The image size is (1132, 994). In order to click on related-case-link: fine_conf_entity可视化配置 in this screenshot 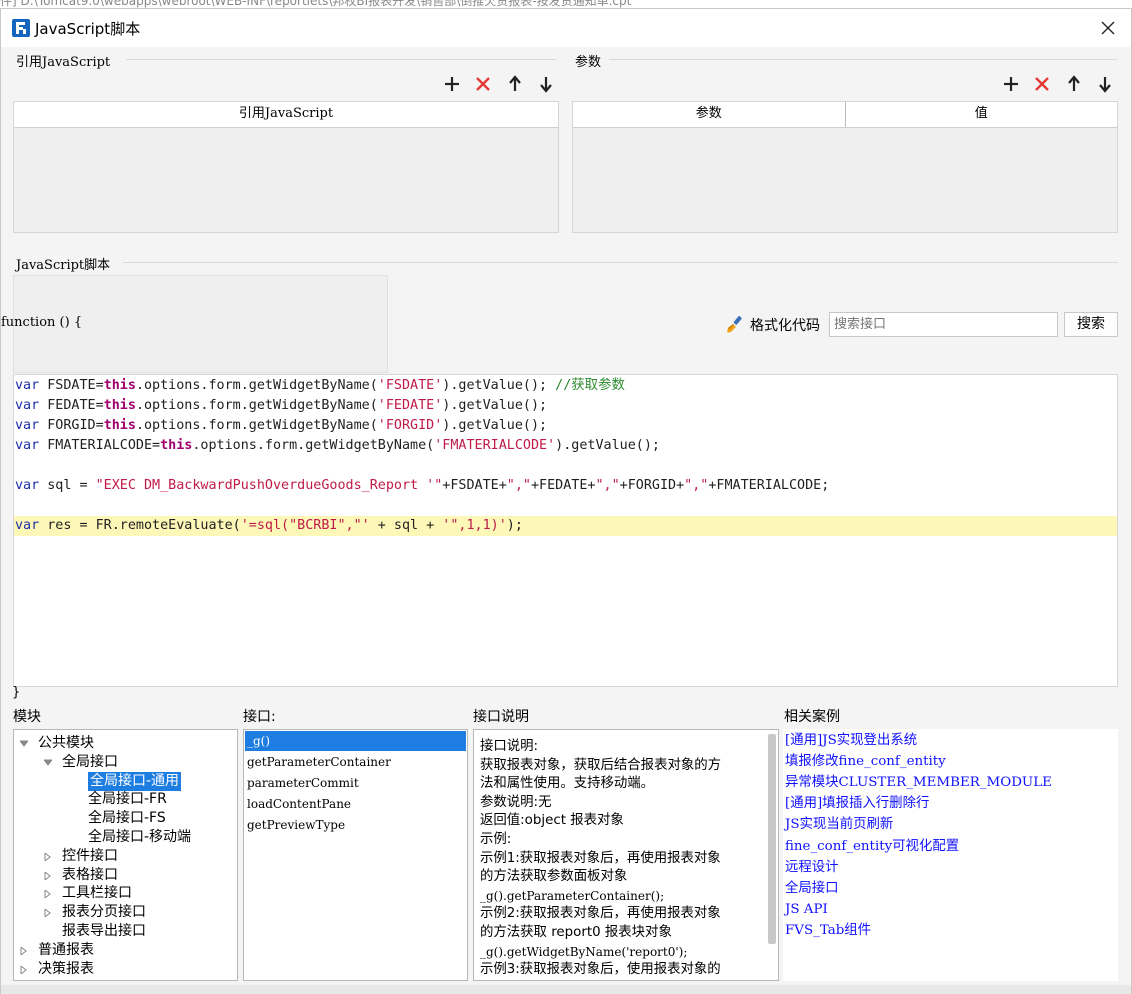, I will do `click(872, 846)`.